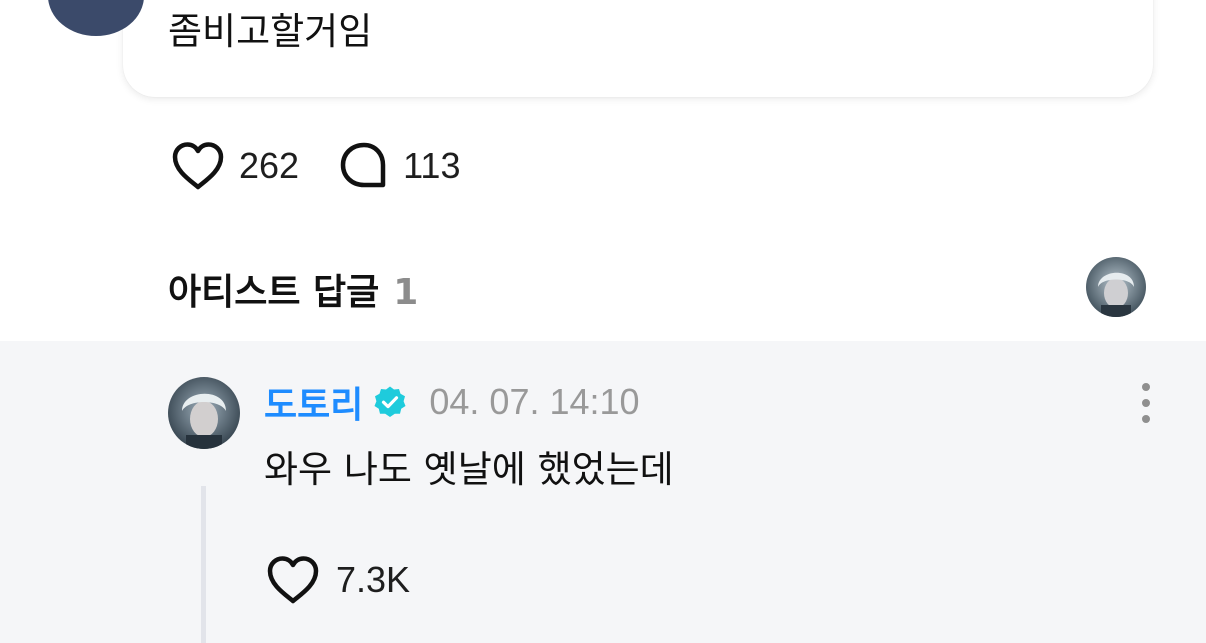 The width and height of the screenshot is (1206, 643). I want to click on reply-header: 도토리 04. 07. 14:10, so click(452, 402).